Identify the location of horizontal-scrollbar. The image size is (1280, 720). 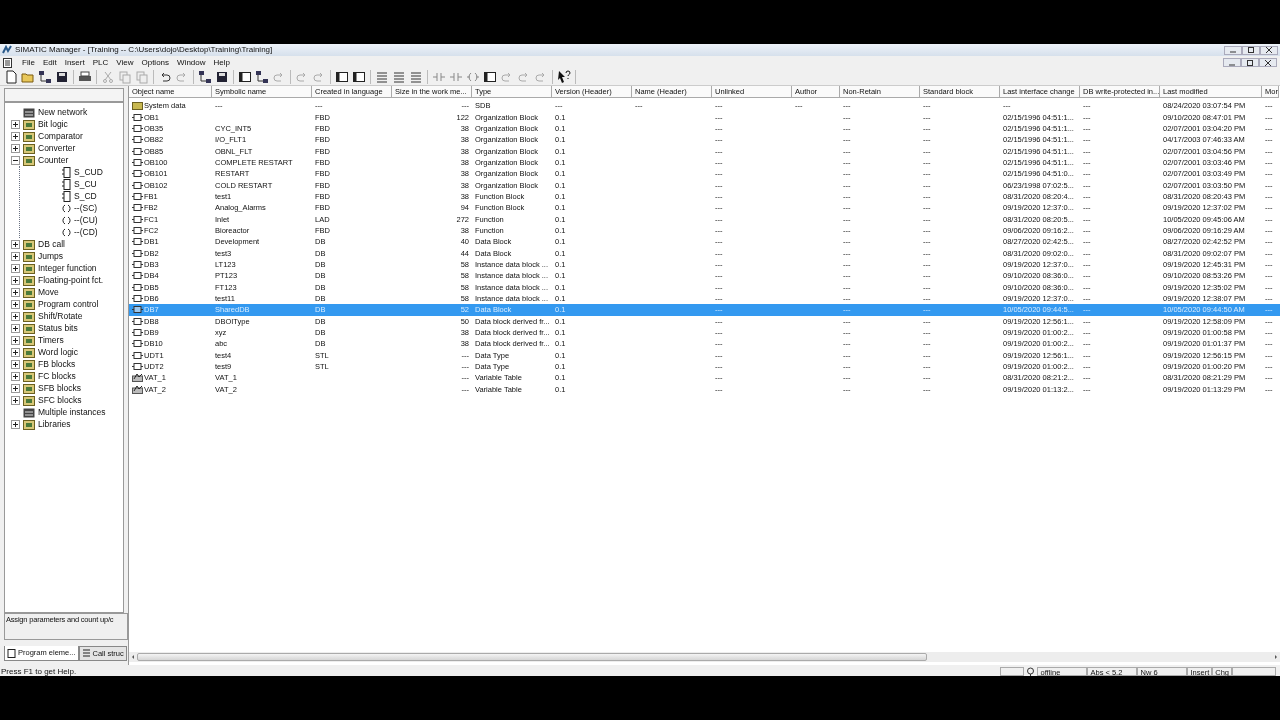
(704, 657).